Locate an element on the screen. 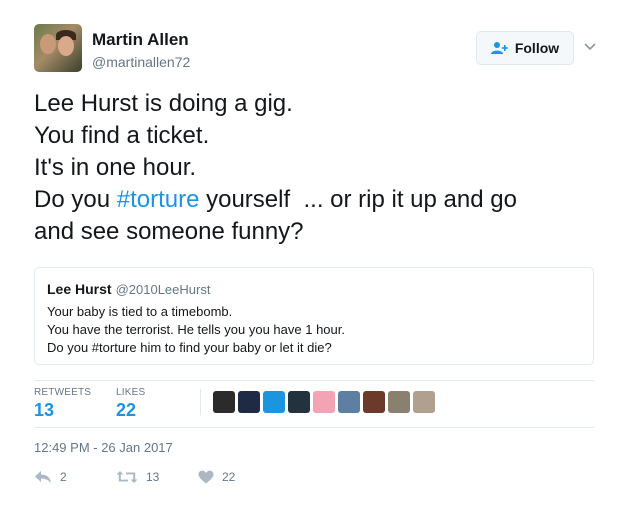 This screenshot has width=630, height=515. avatar-face-left is located at coordinates (48, 44).